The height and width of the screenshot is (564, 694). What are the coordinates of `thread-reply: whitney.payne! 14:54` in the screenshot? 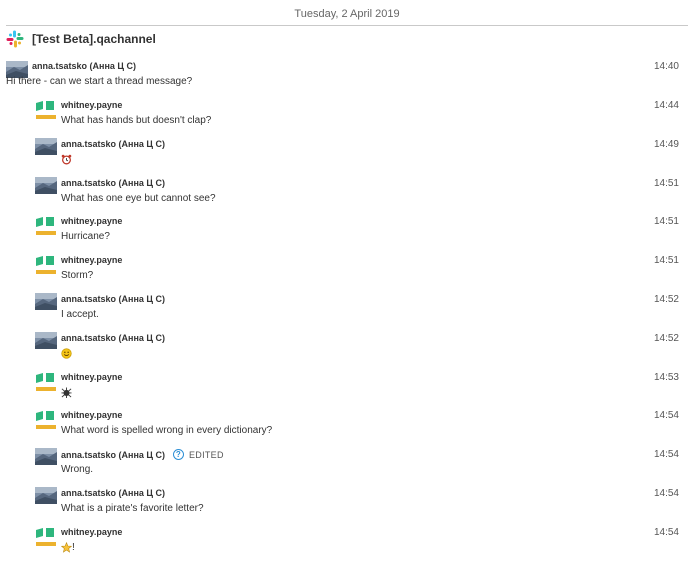 It's located at (347, 541).